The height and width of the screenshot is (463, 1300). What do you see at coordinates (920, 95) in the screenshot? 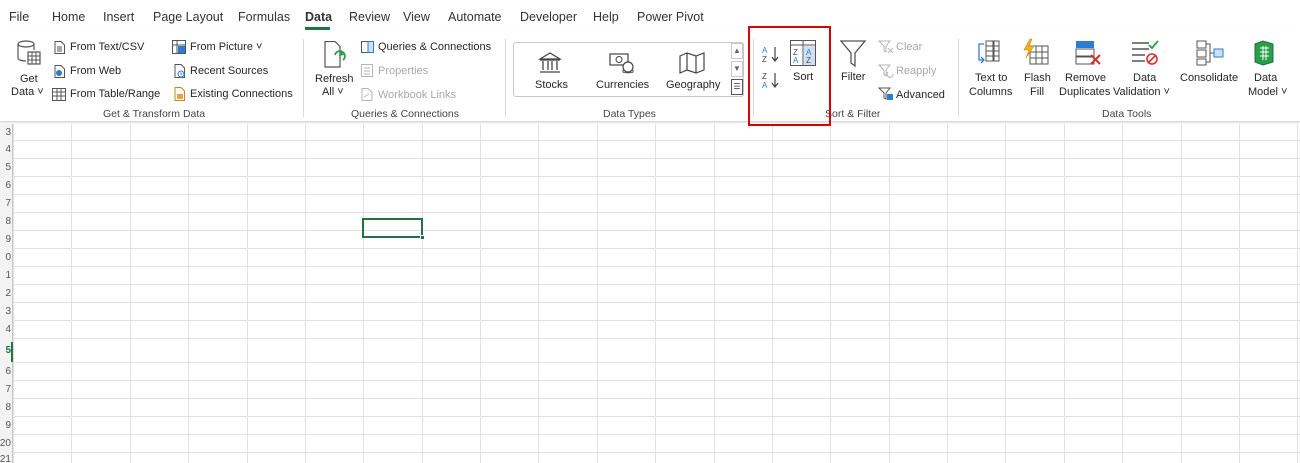
I see `advanced-button: Advanced` at bounding box center [920, 95].